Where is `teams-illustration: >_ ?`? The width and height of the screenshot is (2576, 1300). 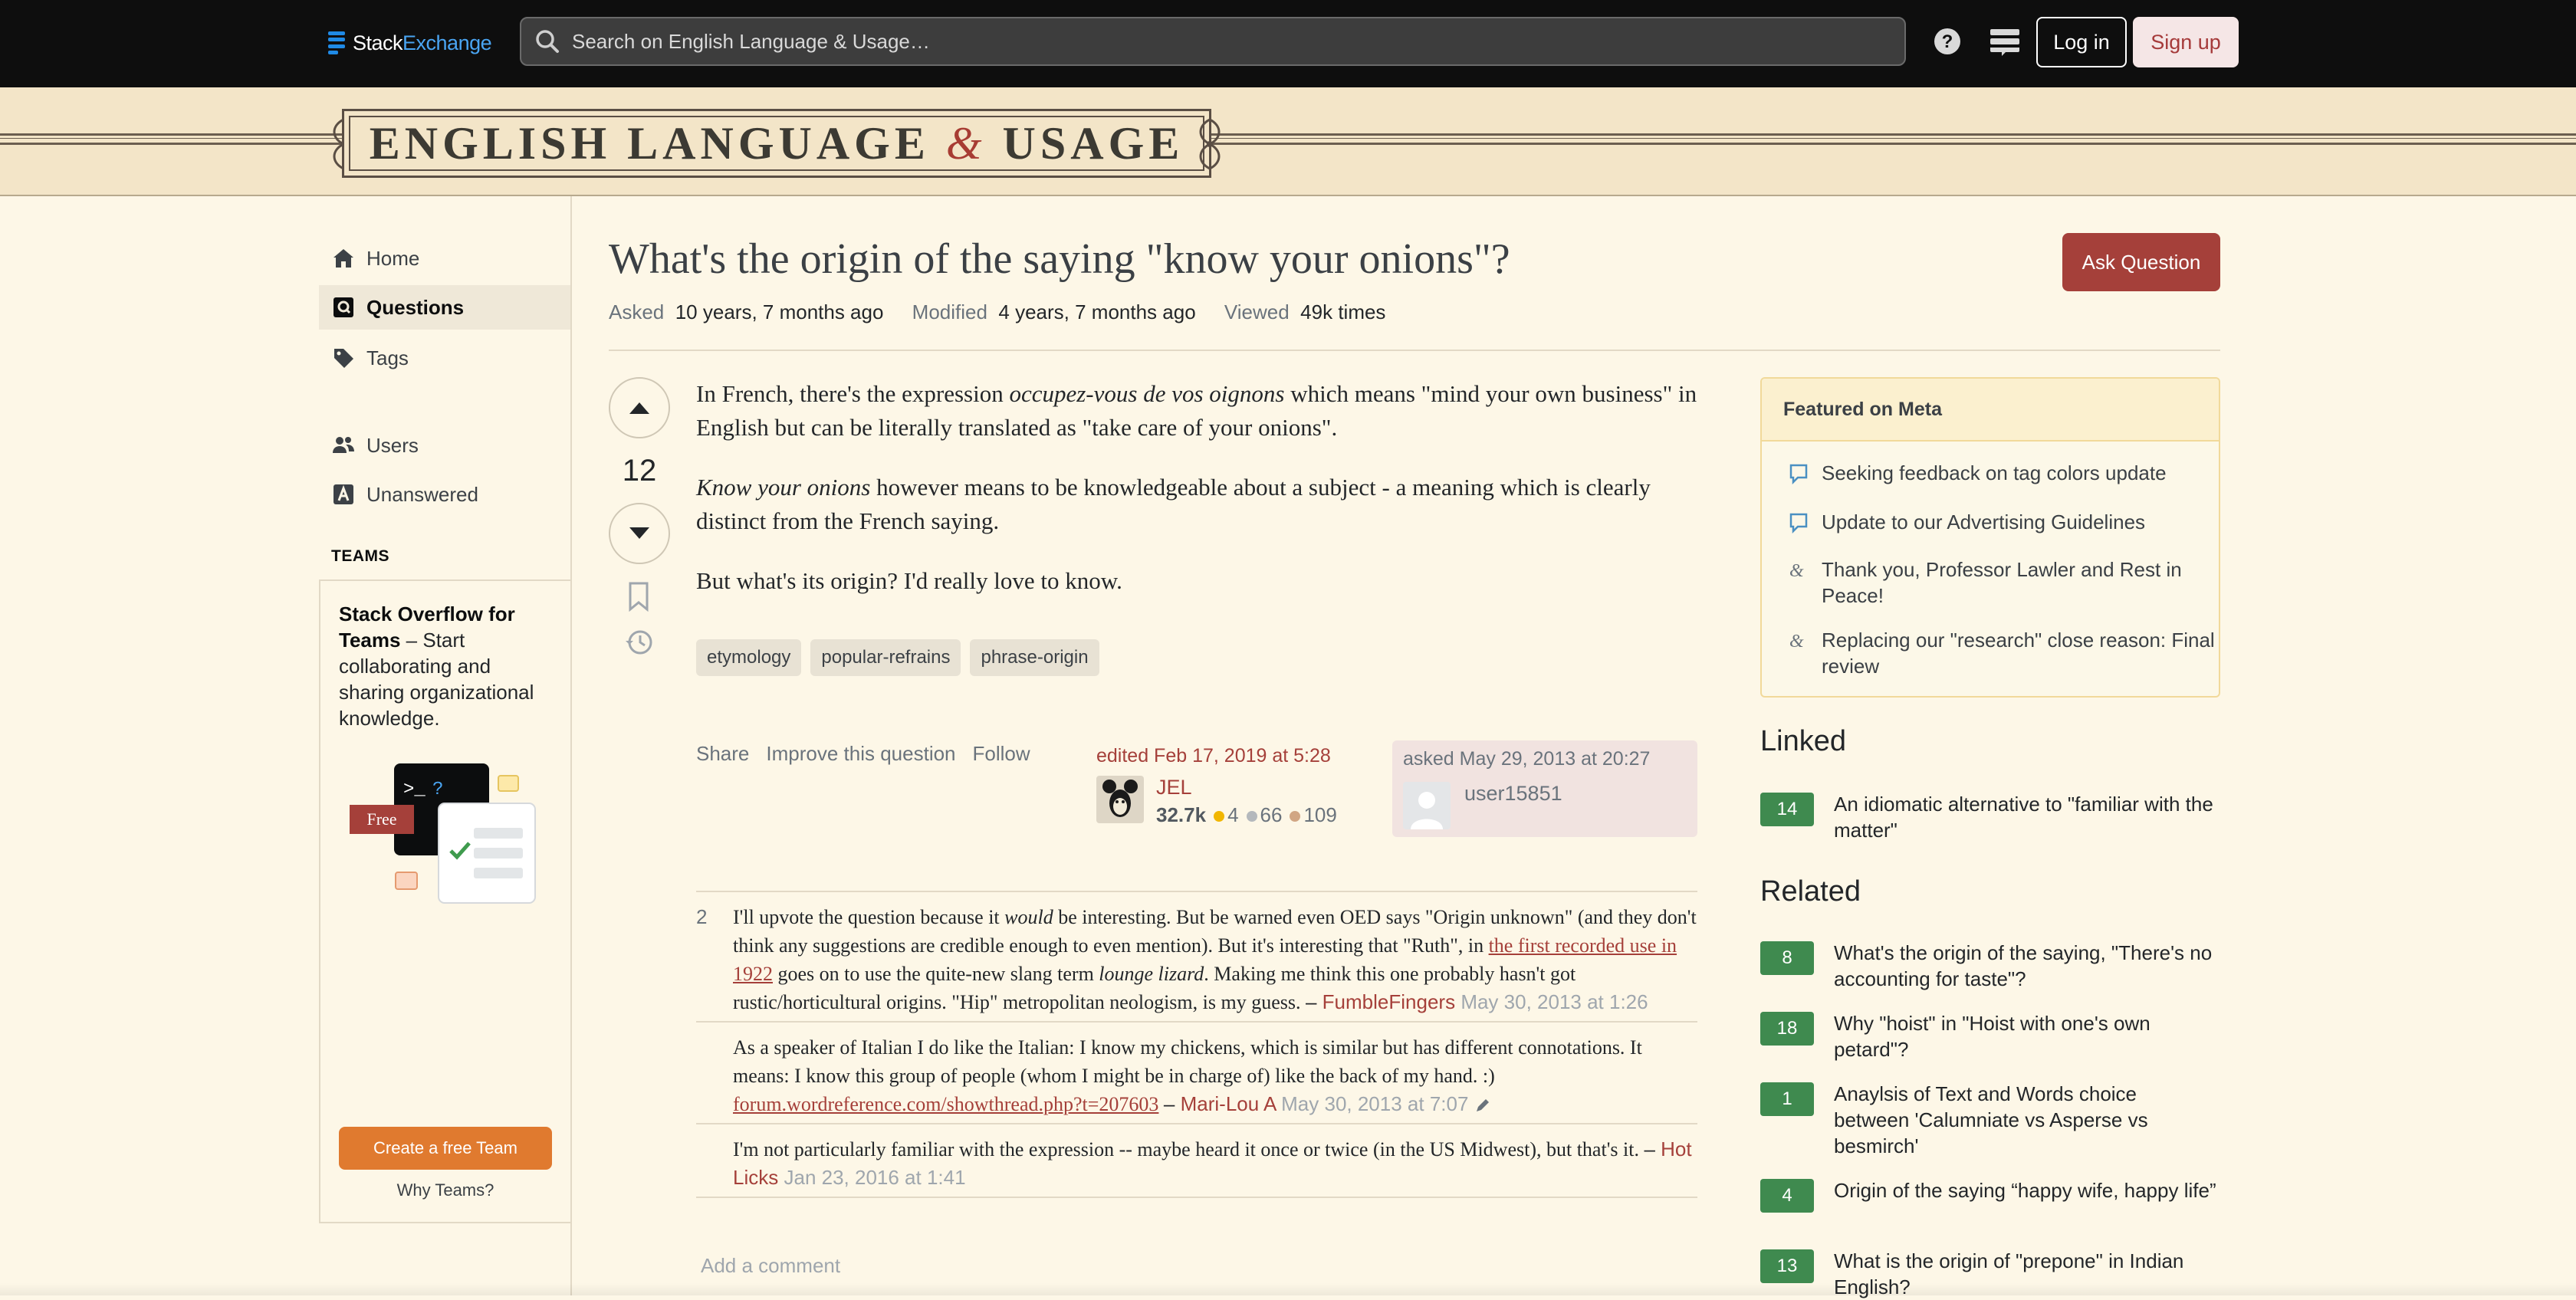
teams-illustration: >_ ? is located at coordinates (465, 833).